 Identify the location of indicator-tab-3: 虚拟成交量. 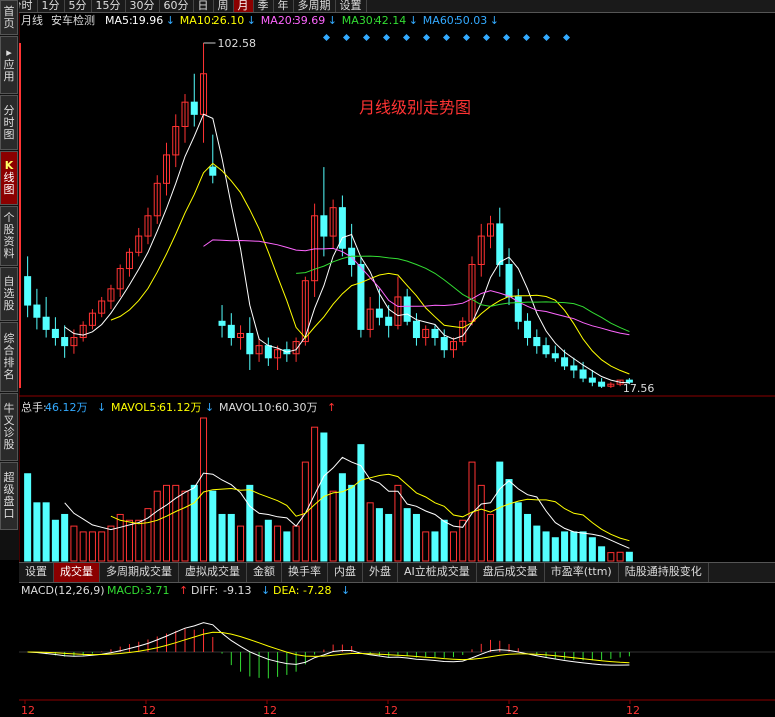
(213, 572).